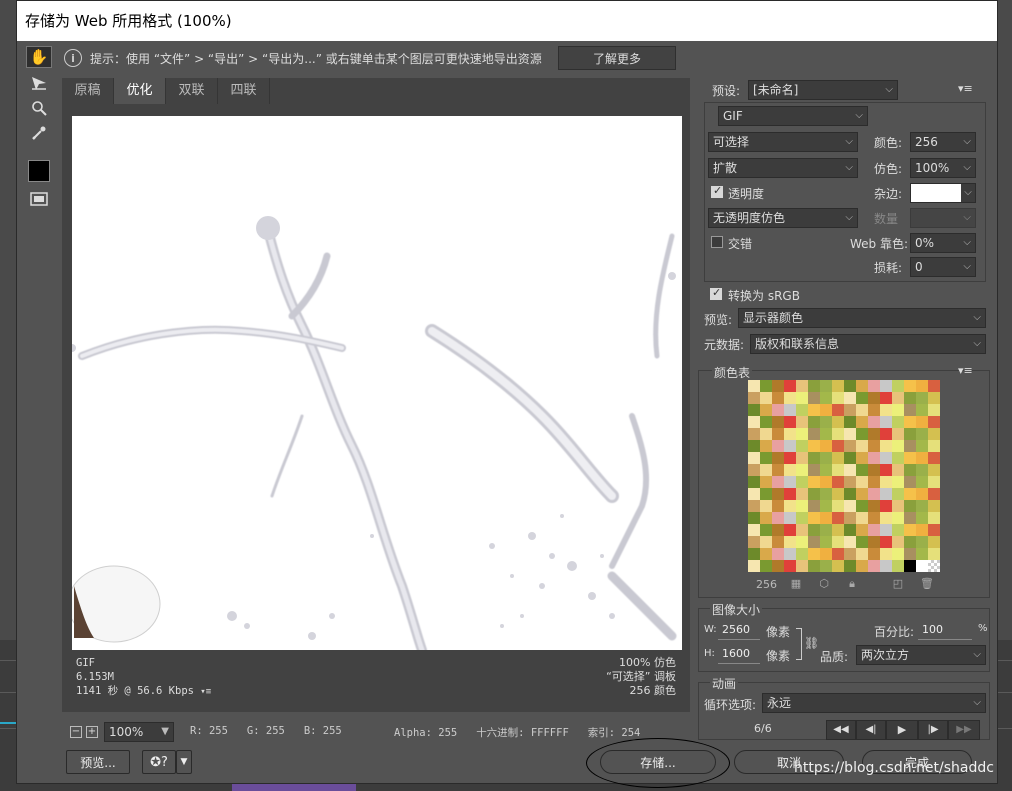  Describe the element at coordinates (39, 171) in the screenshot. I see `eyedropper-color-swatch` at that location.